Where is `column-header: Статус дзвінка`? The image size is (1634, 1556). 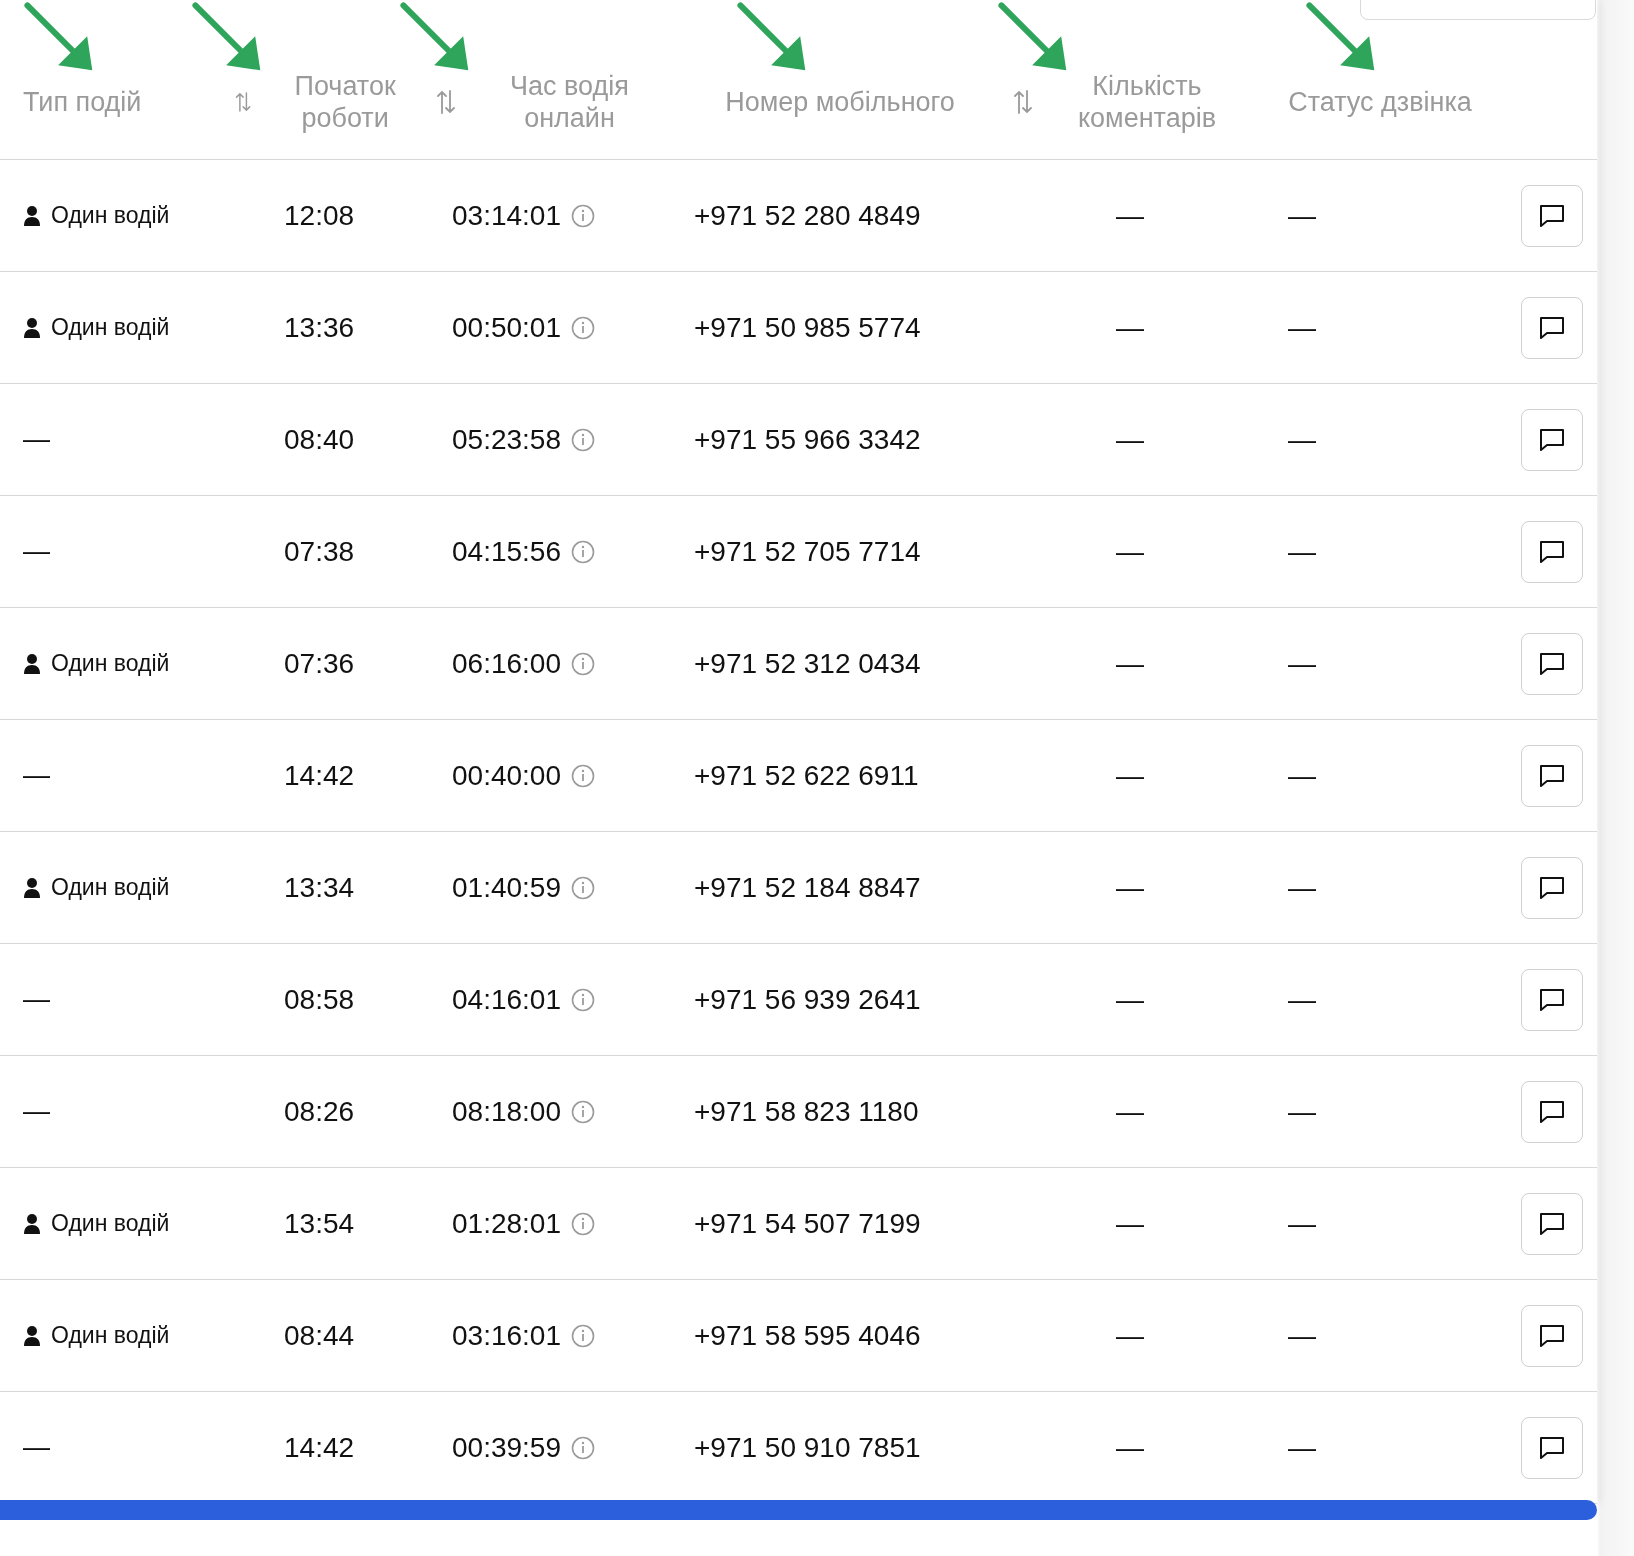 column-header: Статус дзвінка is located at coordinates (1380, 101).